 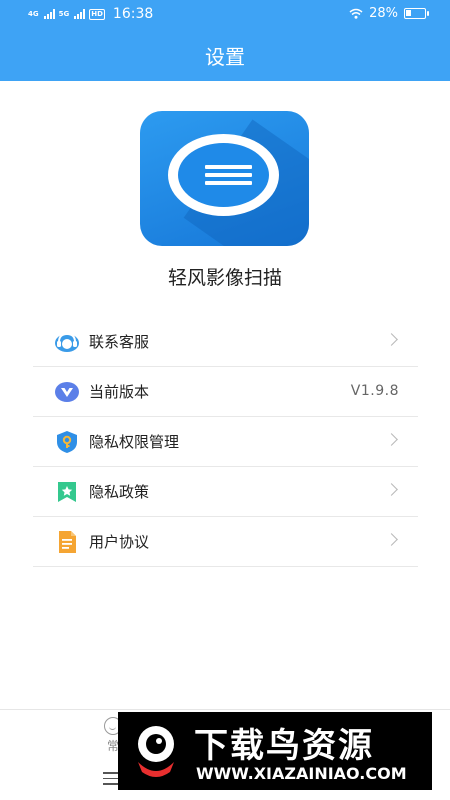 I want to click on wifi-icon, so click(x=356, y=13).